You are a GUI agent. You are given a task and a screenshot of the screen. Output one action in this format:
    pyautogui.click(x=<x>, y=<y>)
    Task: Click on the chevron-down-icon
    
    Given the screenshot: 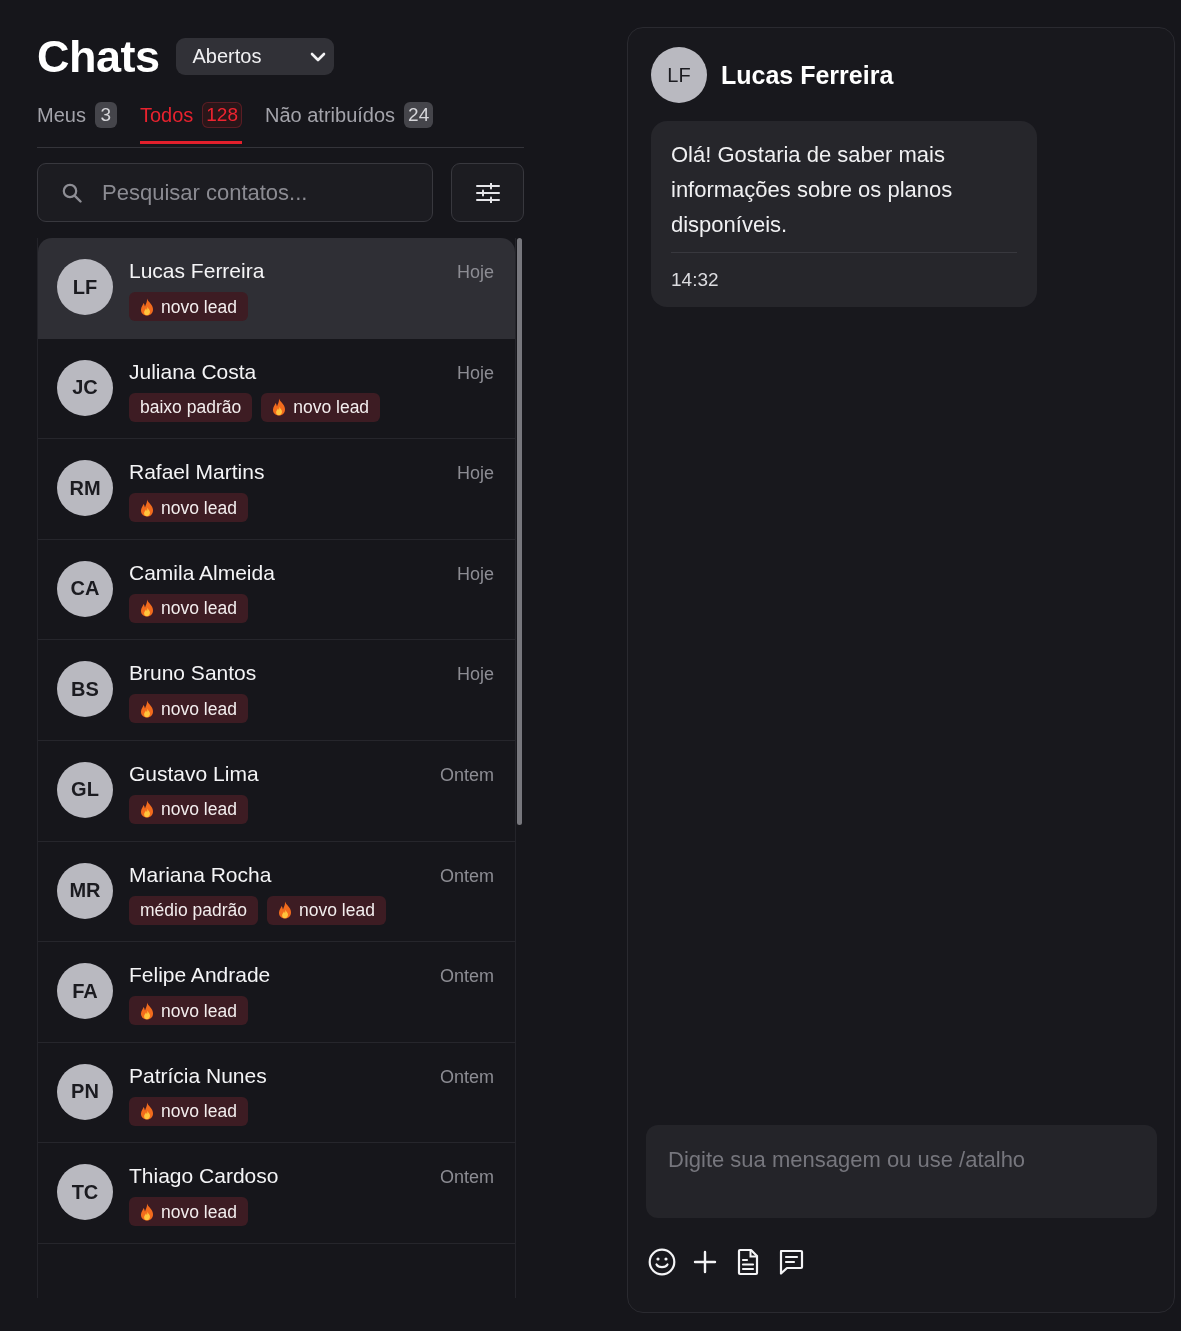 What is the action you would take?
    pyautogui.click(x=317, y=56)
    